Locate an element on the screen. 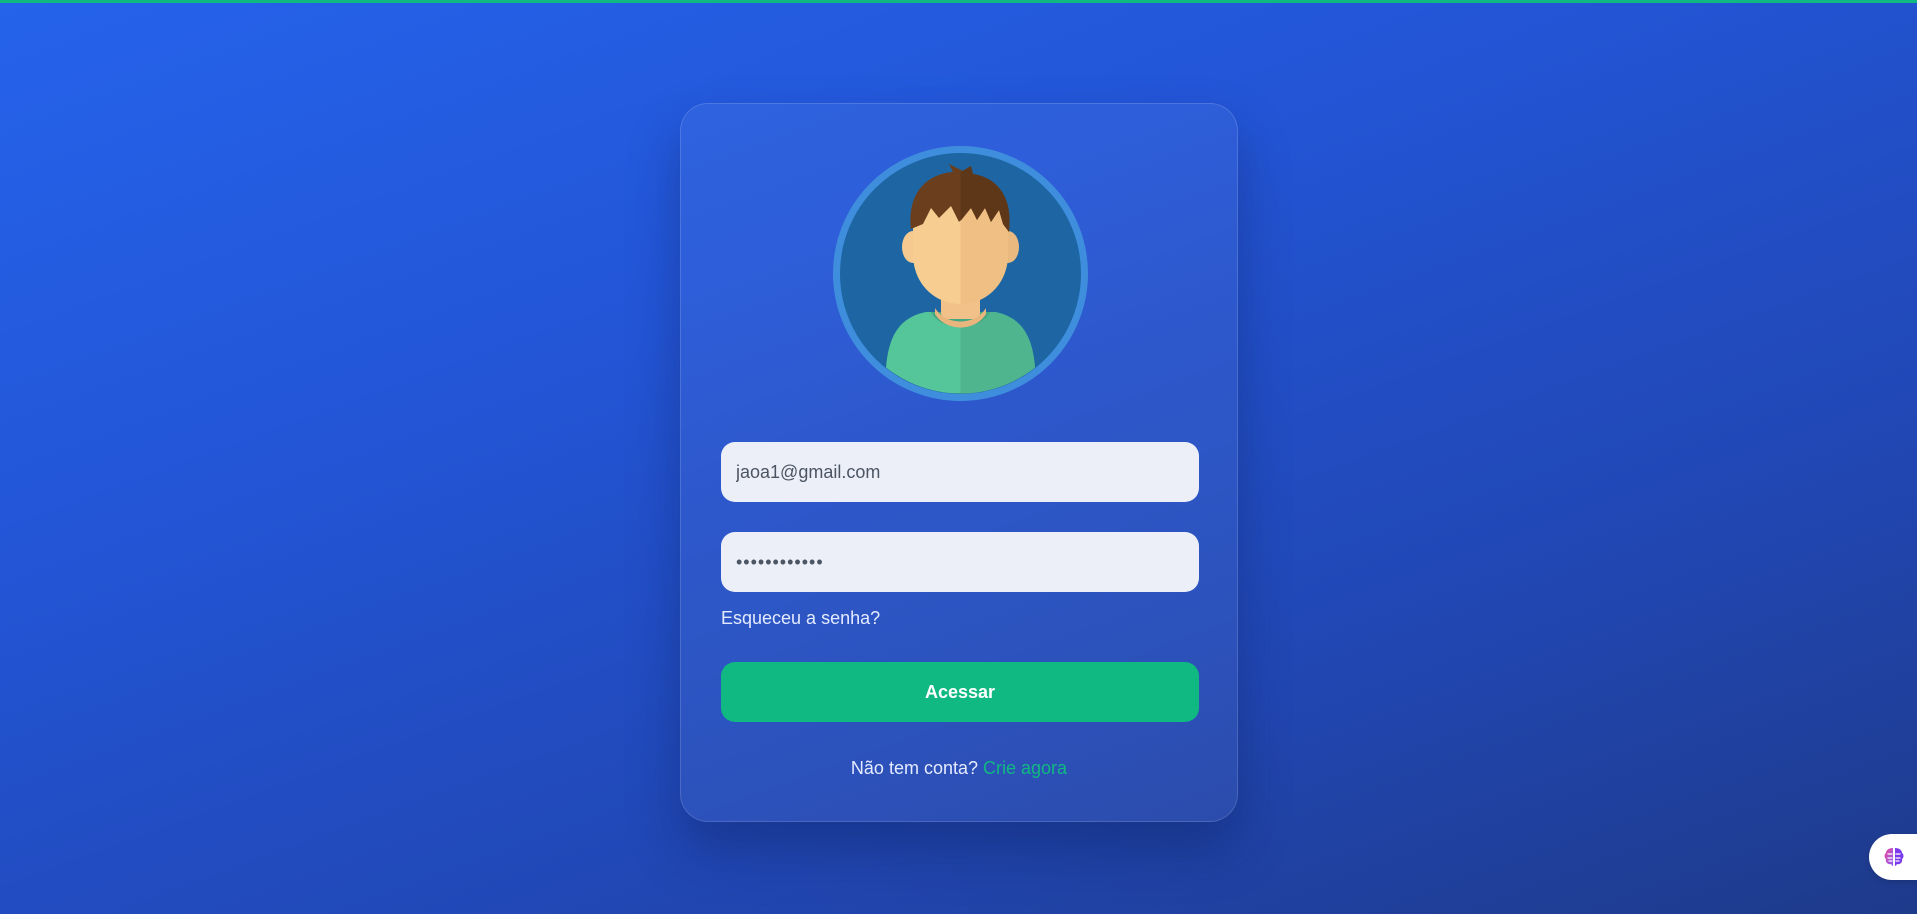 Image resolution: width=1917 pixels, height=917 pixels. signup-prompt-row: Não tem conta? Crie agora is located at coordinates (959, 768).